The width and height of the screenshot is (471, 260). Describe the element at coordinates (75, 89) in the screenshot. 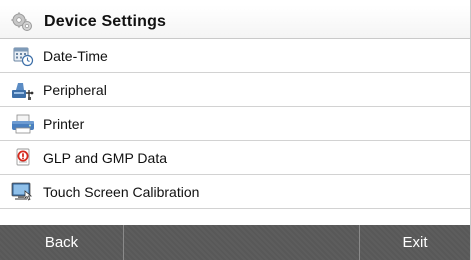

I see `list-item-label: Peripheral` at that location.